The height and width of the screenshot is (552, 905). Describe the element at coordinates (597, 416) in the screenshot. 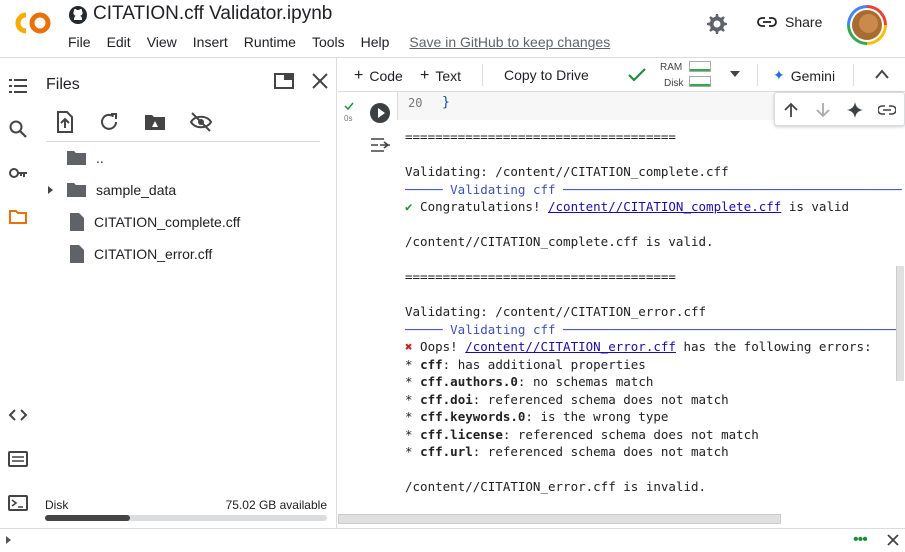

I see `error-msg: : is the wrong type` at that location.